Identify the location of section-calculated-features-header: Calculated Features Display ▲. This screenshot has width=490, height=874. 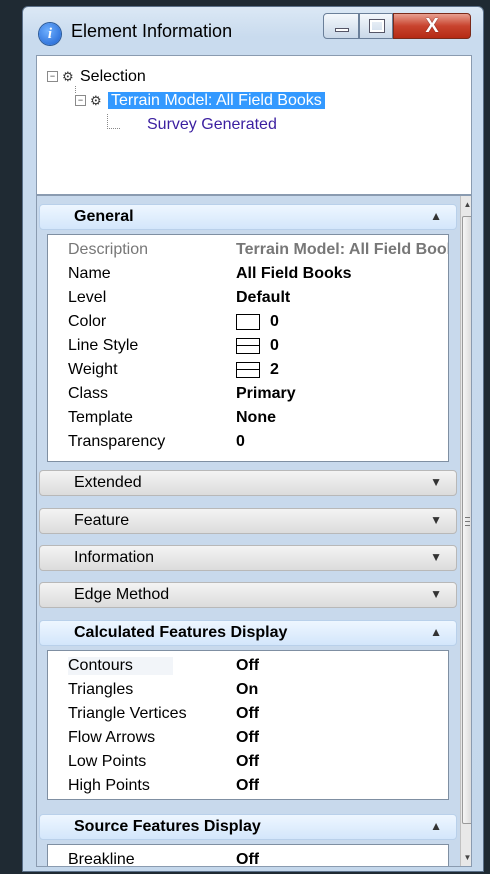
(248, 633).